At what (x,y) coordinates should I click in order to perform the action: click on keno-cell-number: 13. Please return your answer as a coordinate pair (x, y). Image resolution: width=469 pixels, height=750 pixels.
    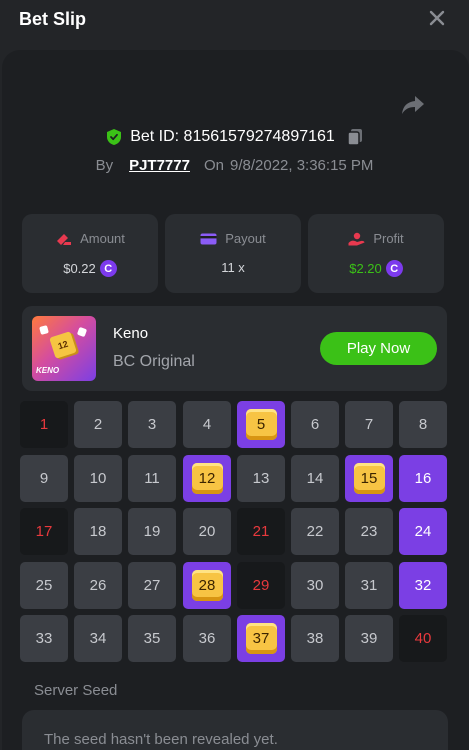
    Looking at the image, I should click on (261, 478).